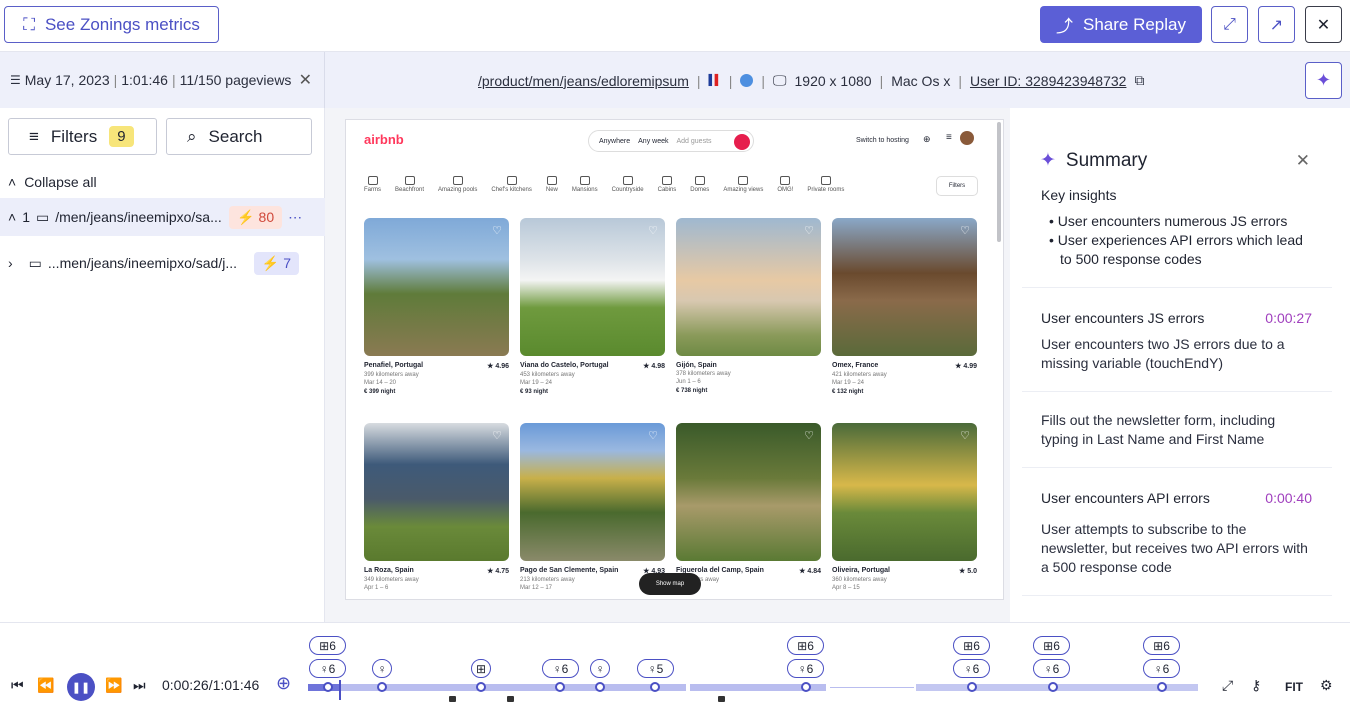 The width and height of the screenshot is (1350, 714). What do you see at coordinates (967, 138) in the screenshot?
I see `avatar` at bounding box center [967, 138].